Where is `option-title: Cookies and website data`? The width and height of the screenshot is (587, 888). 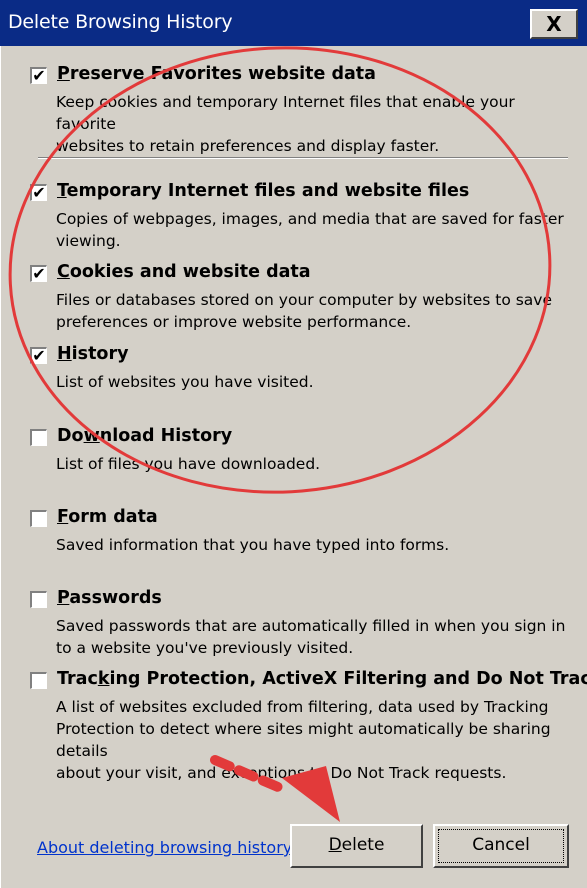
option-title: Cookies and website data is located at coordinates (184, 272).